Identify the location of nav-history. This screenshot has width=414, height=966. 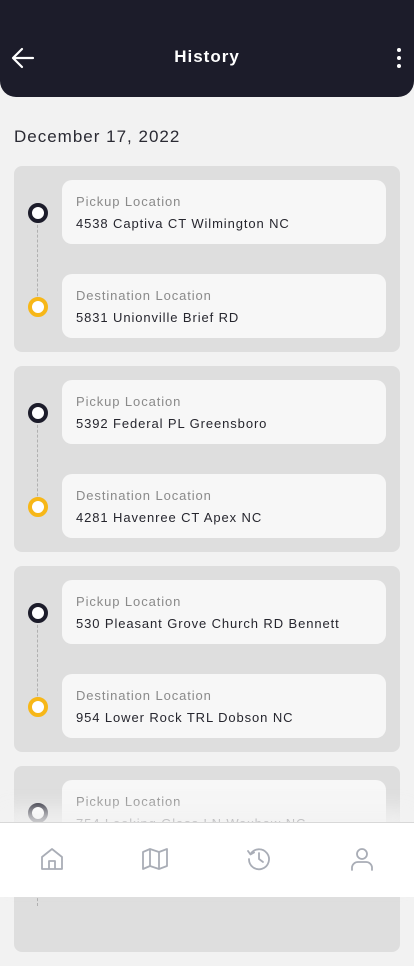
(259, 859).